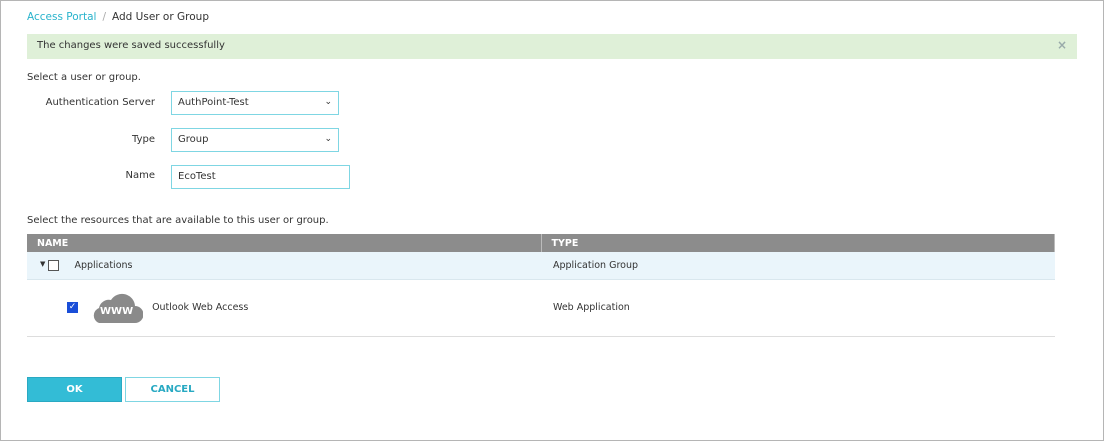 The image size is (1104, 441). I want to click on type-select: Group ⌄, so click(255, 140).